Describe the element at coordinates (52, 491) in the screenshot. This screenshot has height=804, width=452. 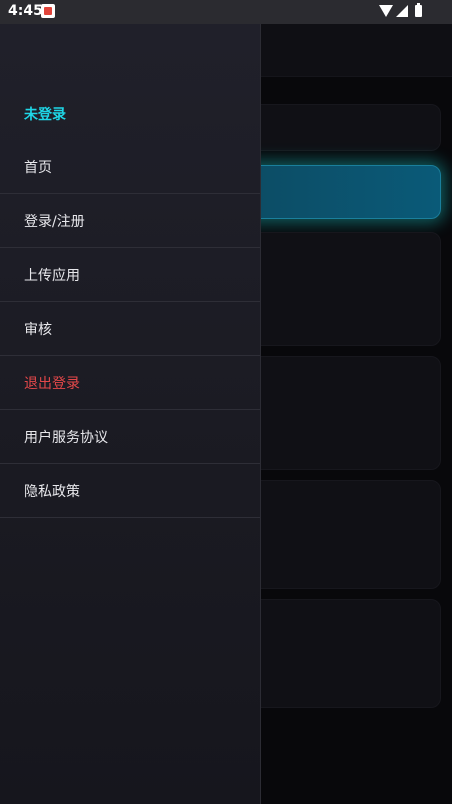
I see `menu-item-label: 隐私政策` at that location.